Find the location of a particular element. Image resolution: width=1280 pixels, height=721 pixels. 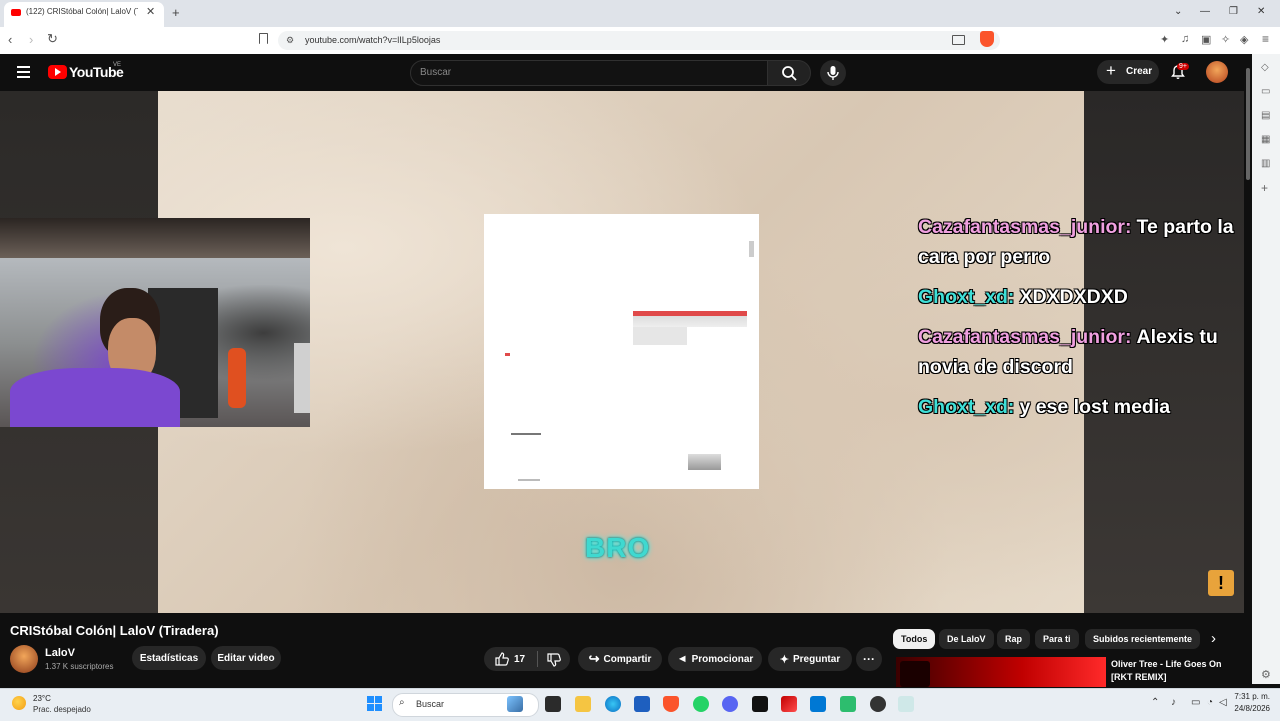

new-tab-icon: + is located at coordinates (176, 12).